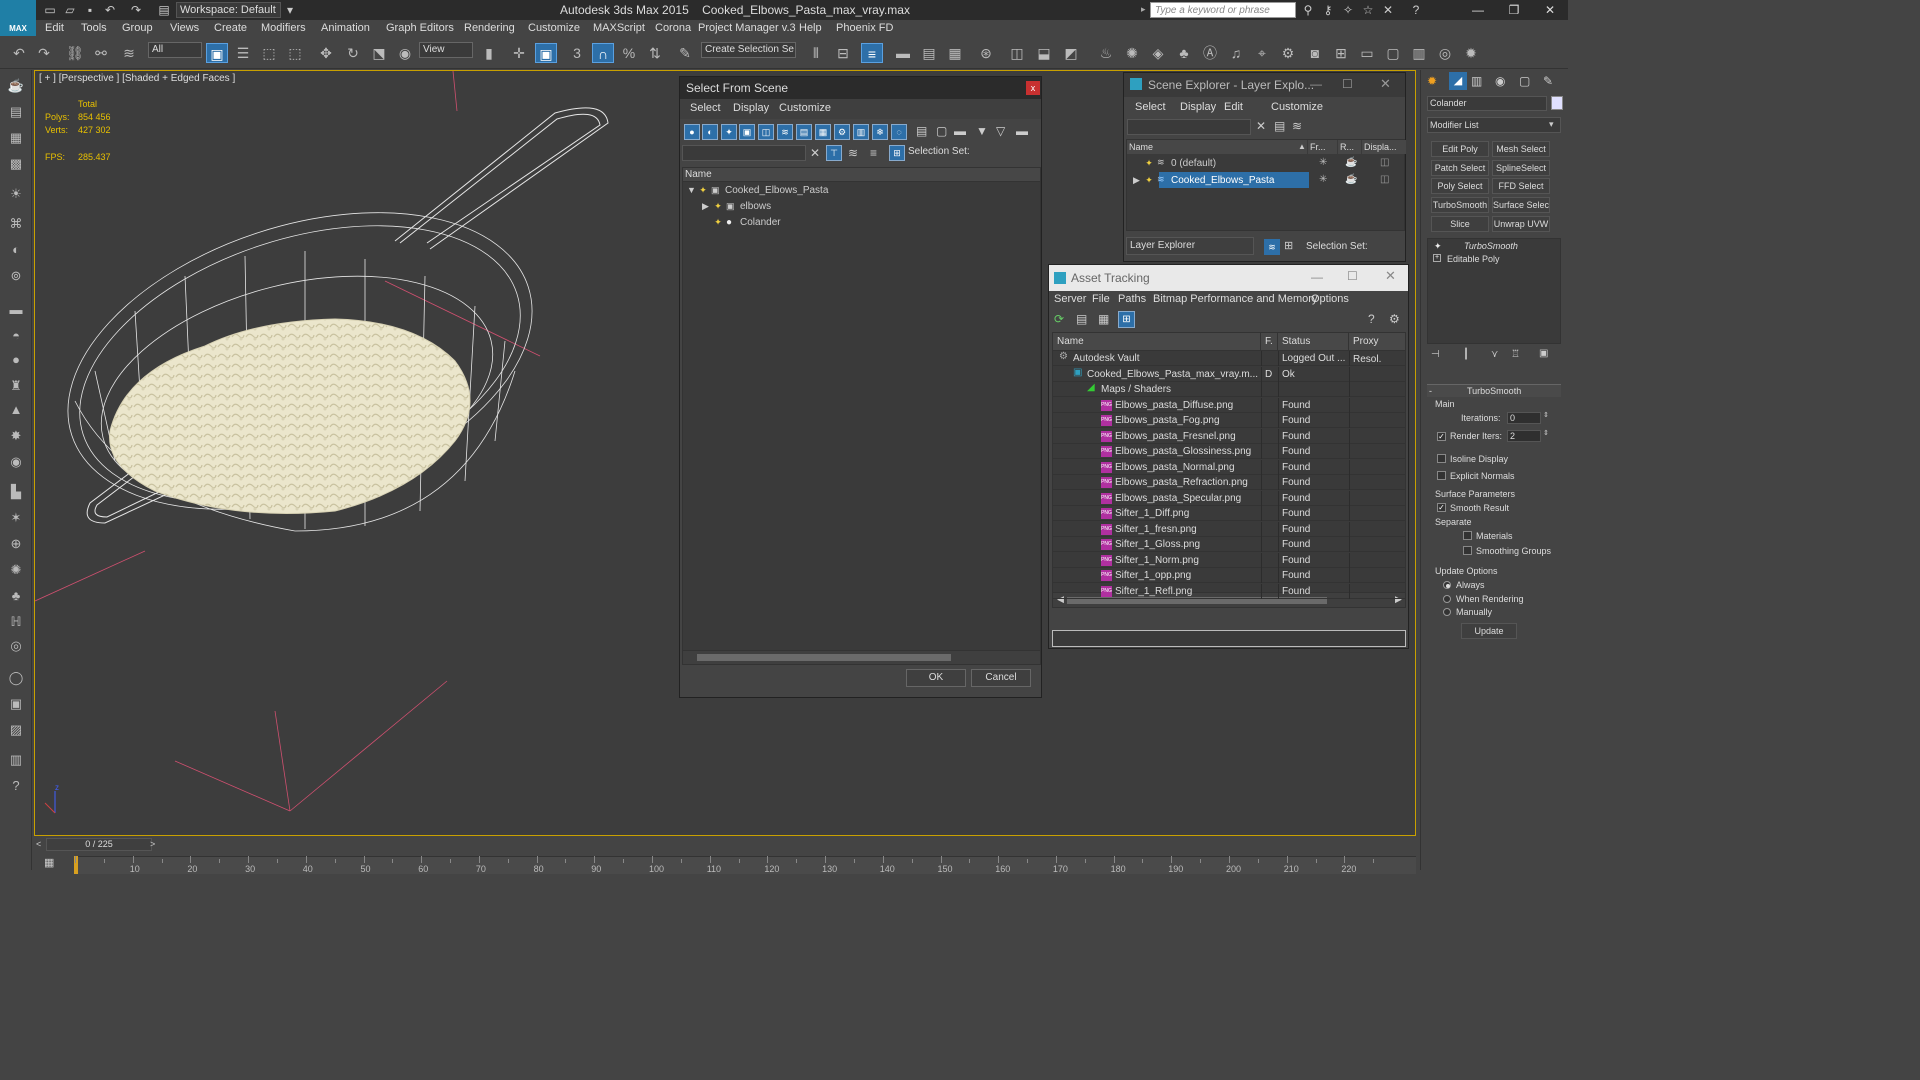  Describe the element at coordinates (760, 222) in the screenshot. I see `tree-row-colander: Colander` at that location.